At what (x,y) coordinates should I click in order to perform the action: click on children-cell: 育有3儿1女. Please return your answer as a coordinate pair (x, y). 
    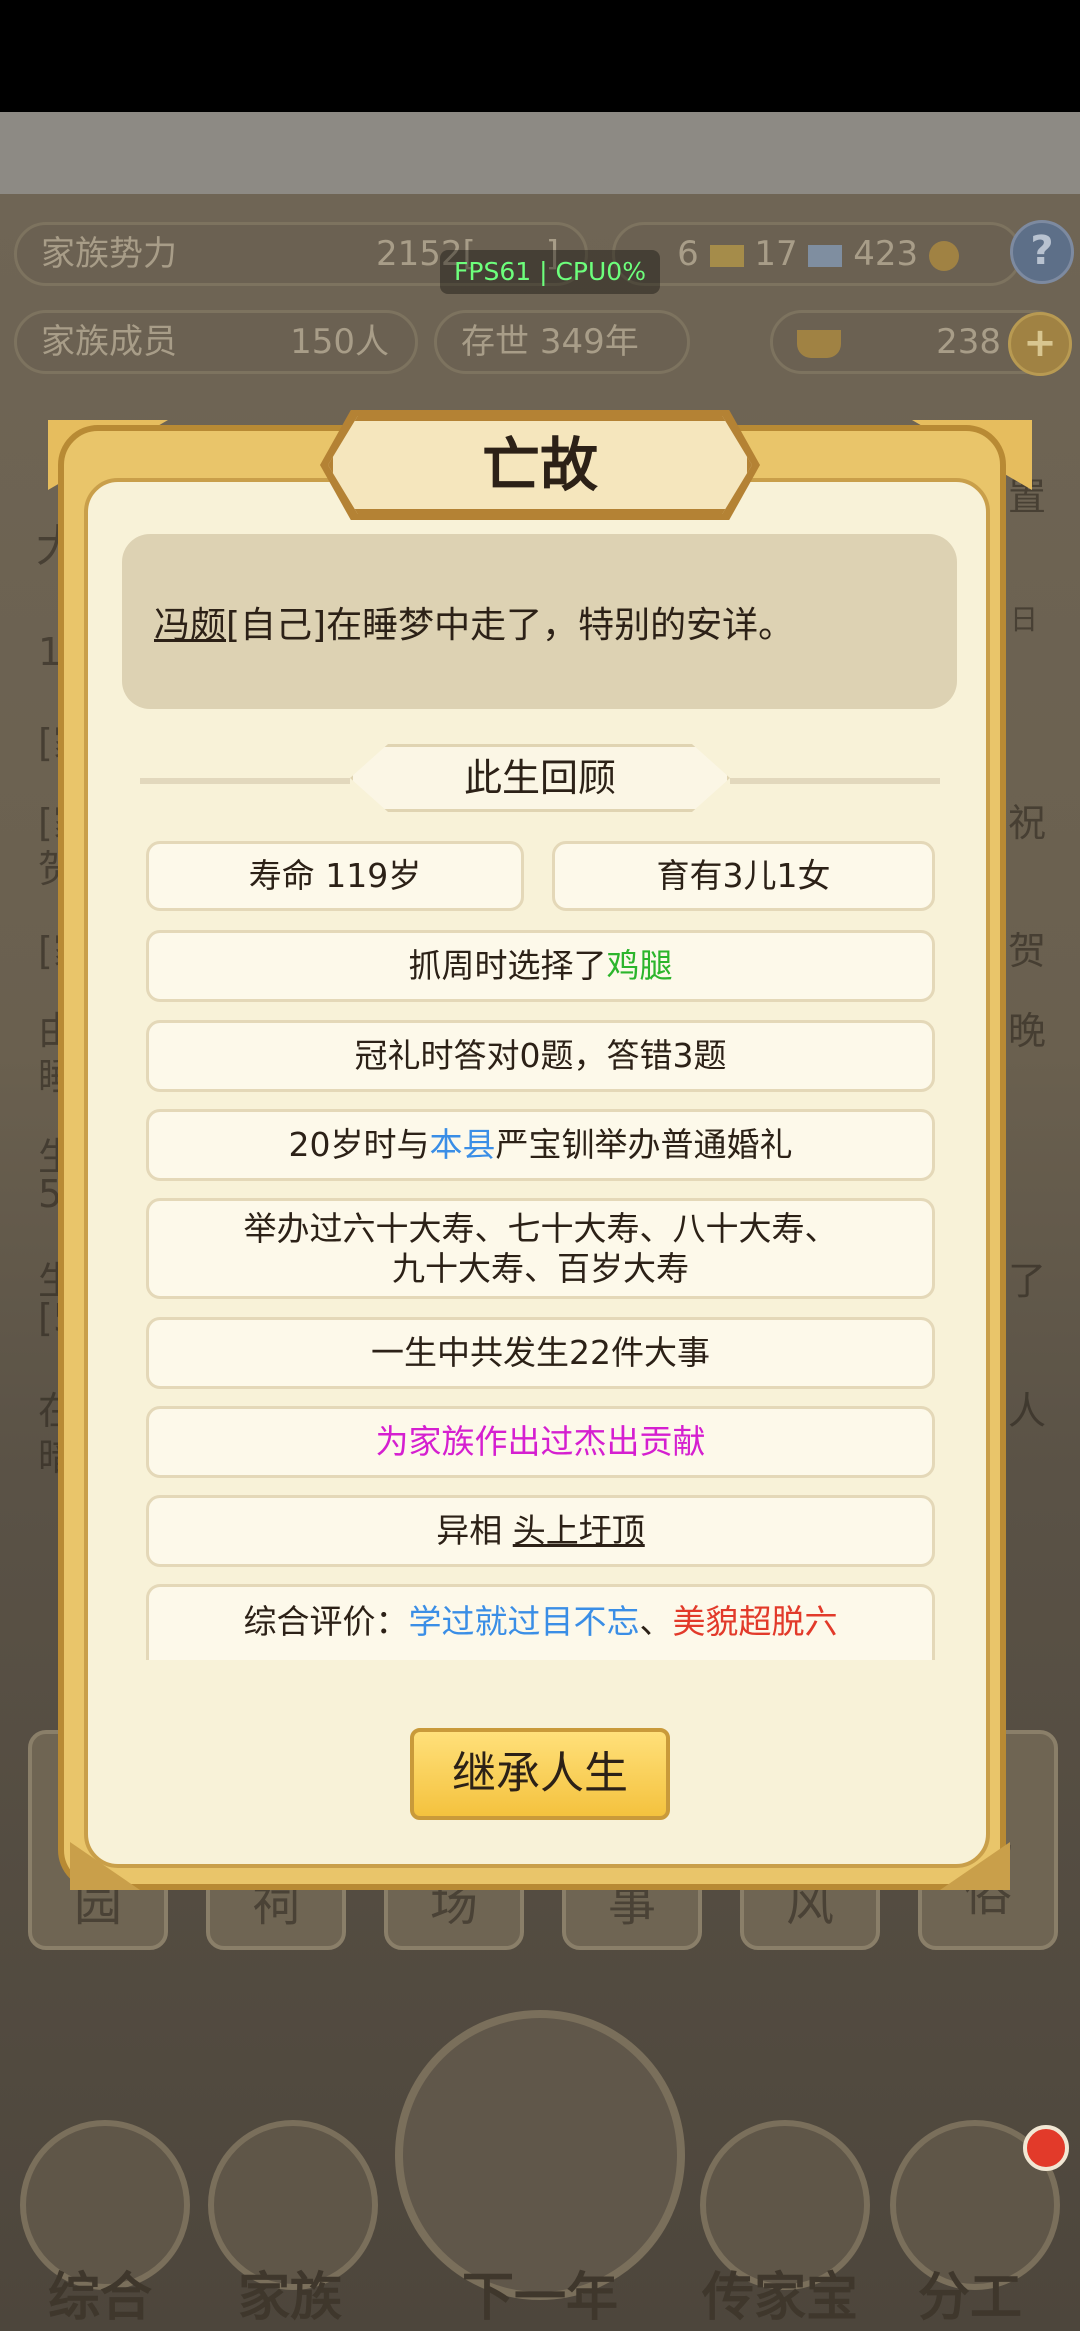
    Looking at the image, I should click on (743, 876).